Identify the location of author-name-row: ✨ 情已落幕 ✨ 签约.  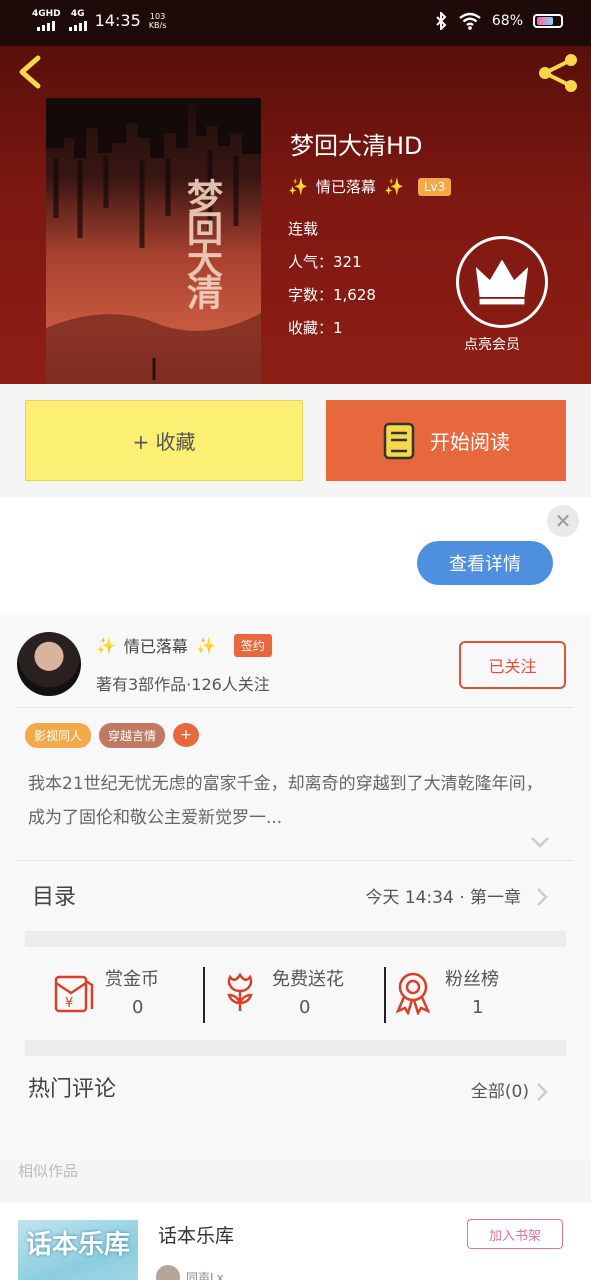
(184, 645).